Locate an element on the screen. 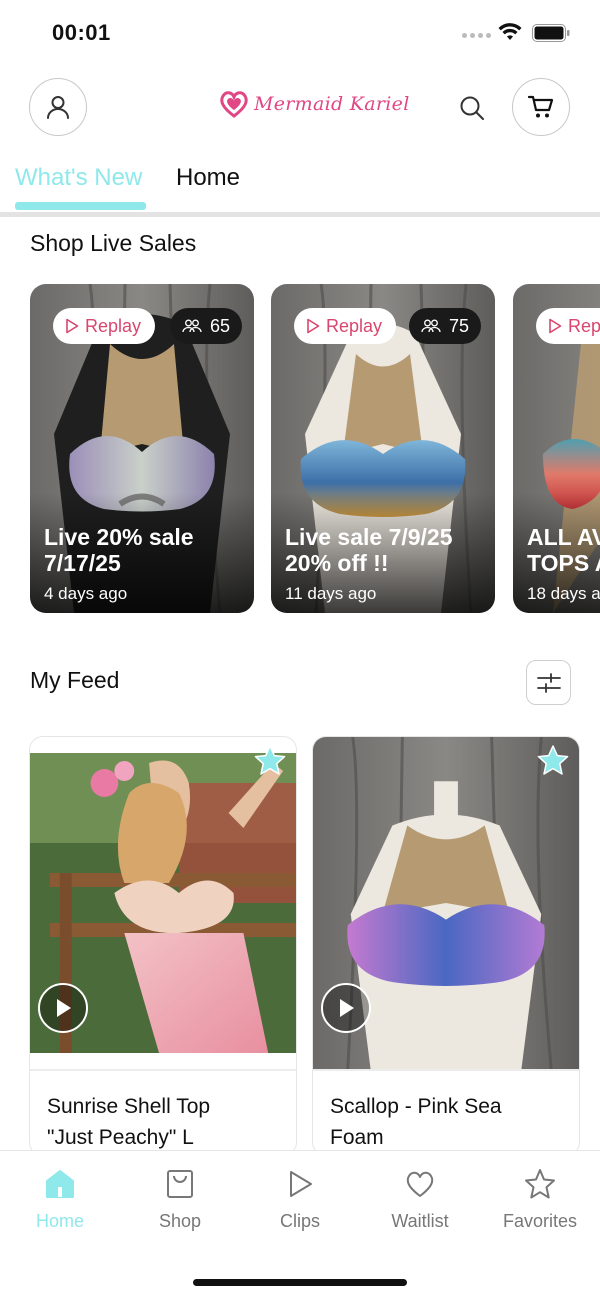 The height and width of the screenshot is (1299, 600). feed-item-card: Scallop - Pink Sea Foam is located at coordinates (446, 946).